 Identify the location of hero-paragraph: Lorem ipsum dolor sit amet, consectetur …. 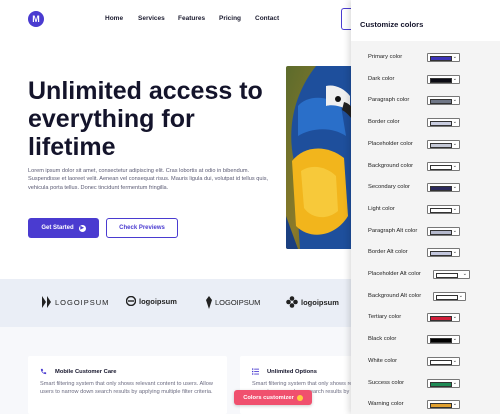
(148, 179).